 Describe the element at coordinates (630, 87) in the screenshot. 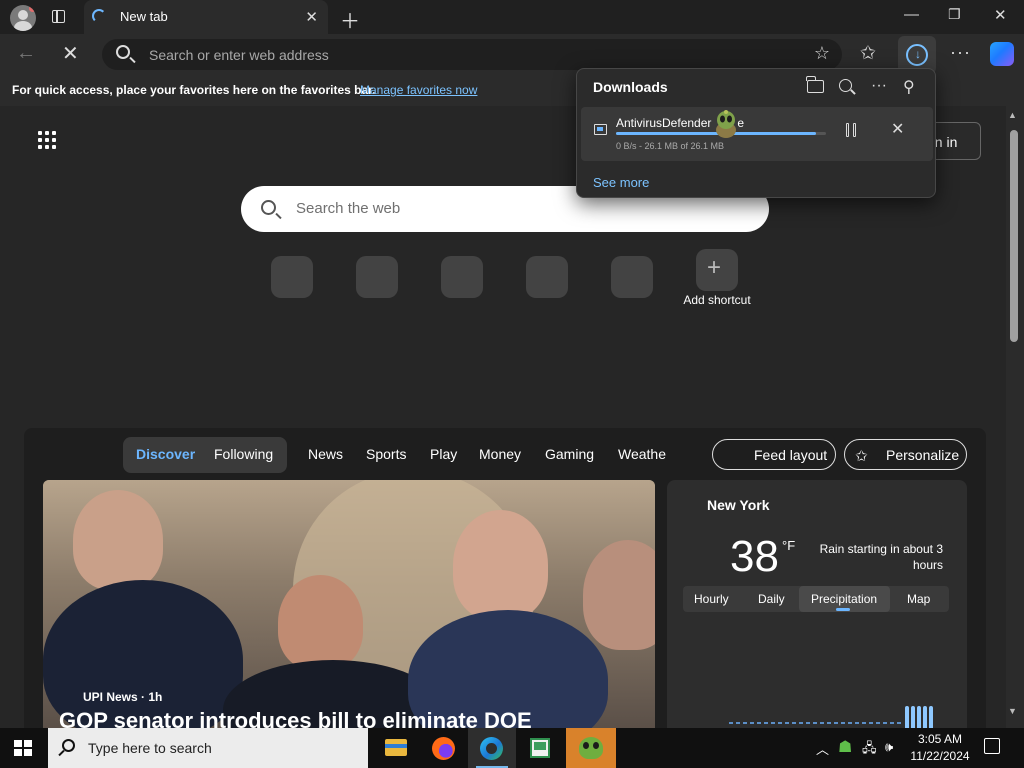

I see `downloads-title: Downloads` at that location.